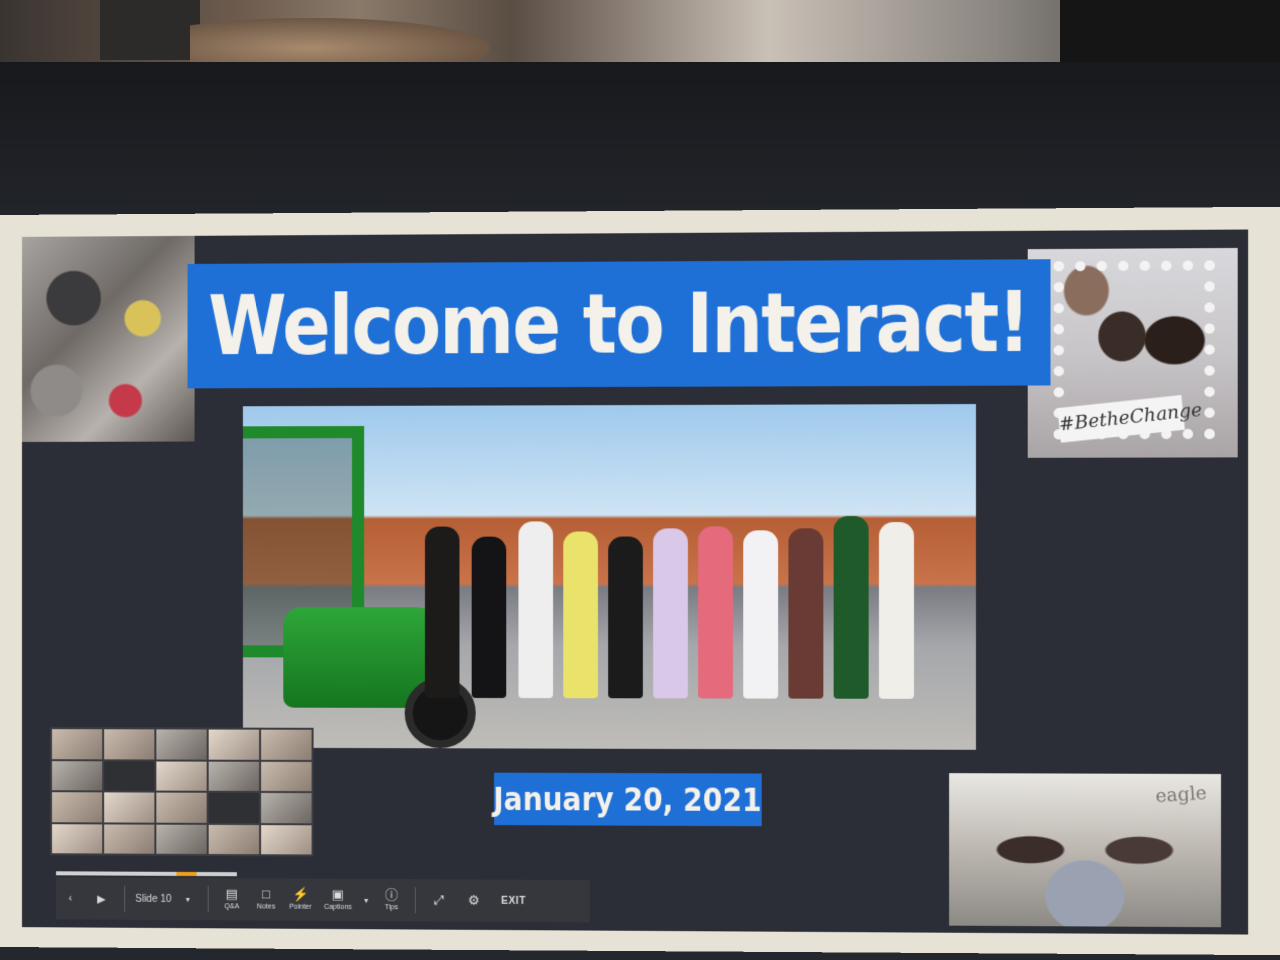  I want to click on slide-select-label: Slide 10, so click(153, 898).